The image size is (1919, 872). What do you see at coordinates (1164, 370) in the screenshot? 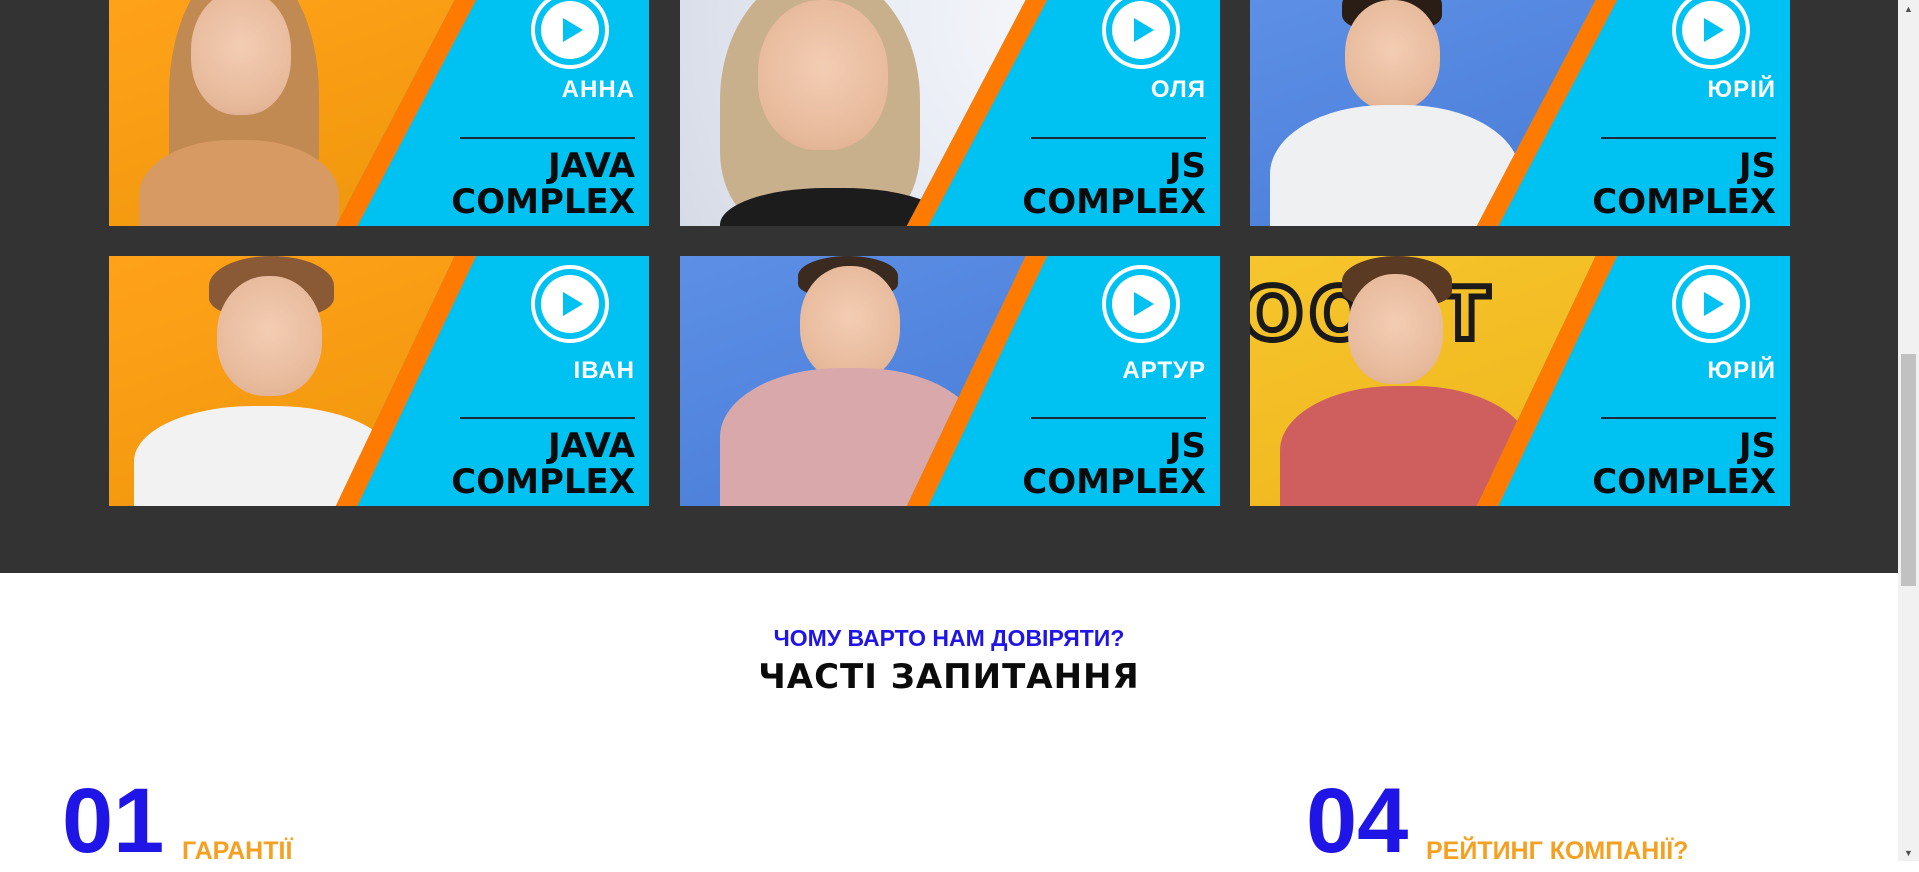
I see `student-name: АРТУР` at bounding box center [1164, 370].